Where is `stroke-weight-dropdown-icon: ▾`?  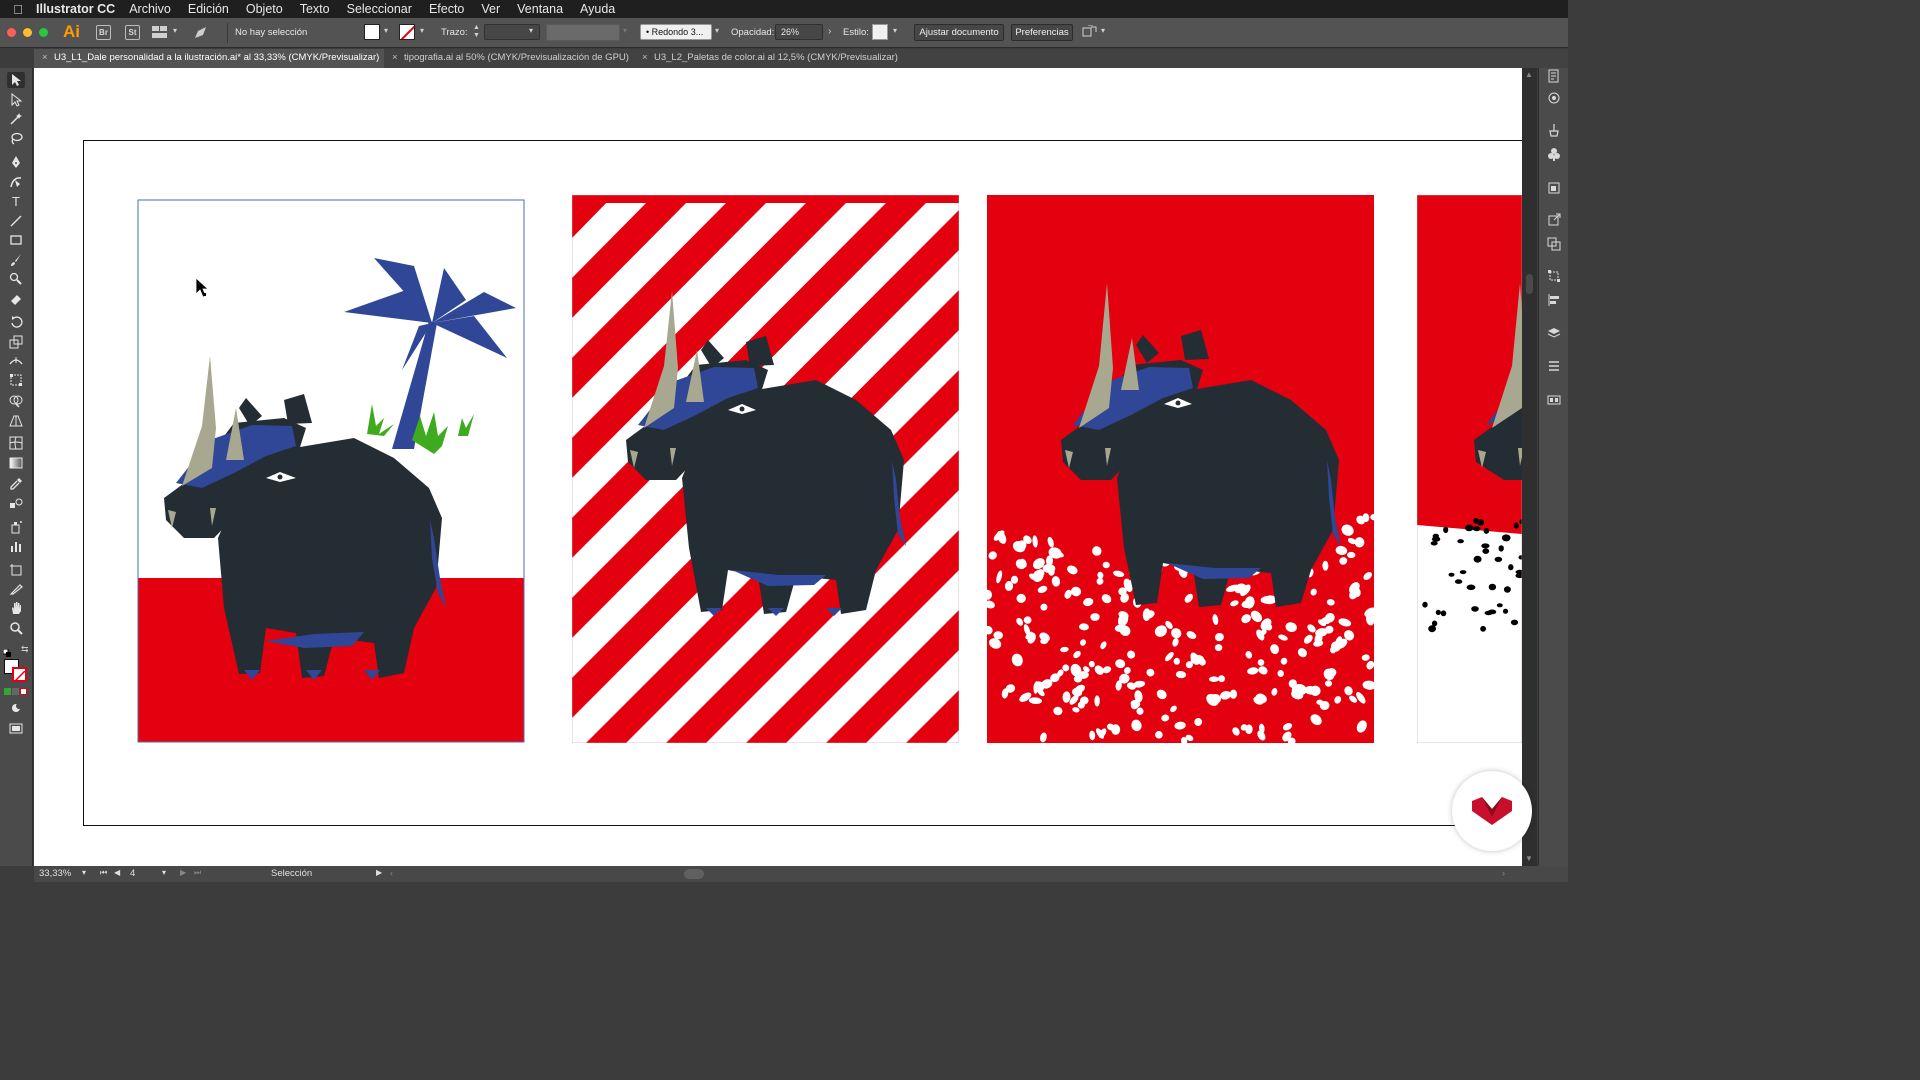
stroke-weight-dropdown-icon: ▾ is located at coordinates (531, 30).